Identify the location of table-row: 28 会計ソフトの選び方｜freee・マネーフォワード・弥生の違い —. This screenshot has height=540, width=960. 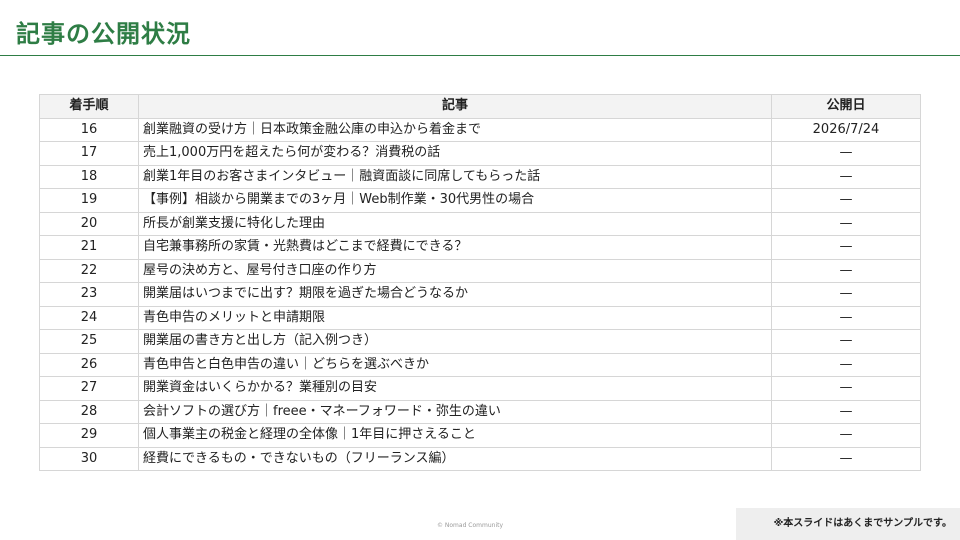
(480, 411).